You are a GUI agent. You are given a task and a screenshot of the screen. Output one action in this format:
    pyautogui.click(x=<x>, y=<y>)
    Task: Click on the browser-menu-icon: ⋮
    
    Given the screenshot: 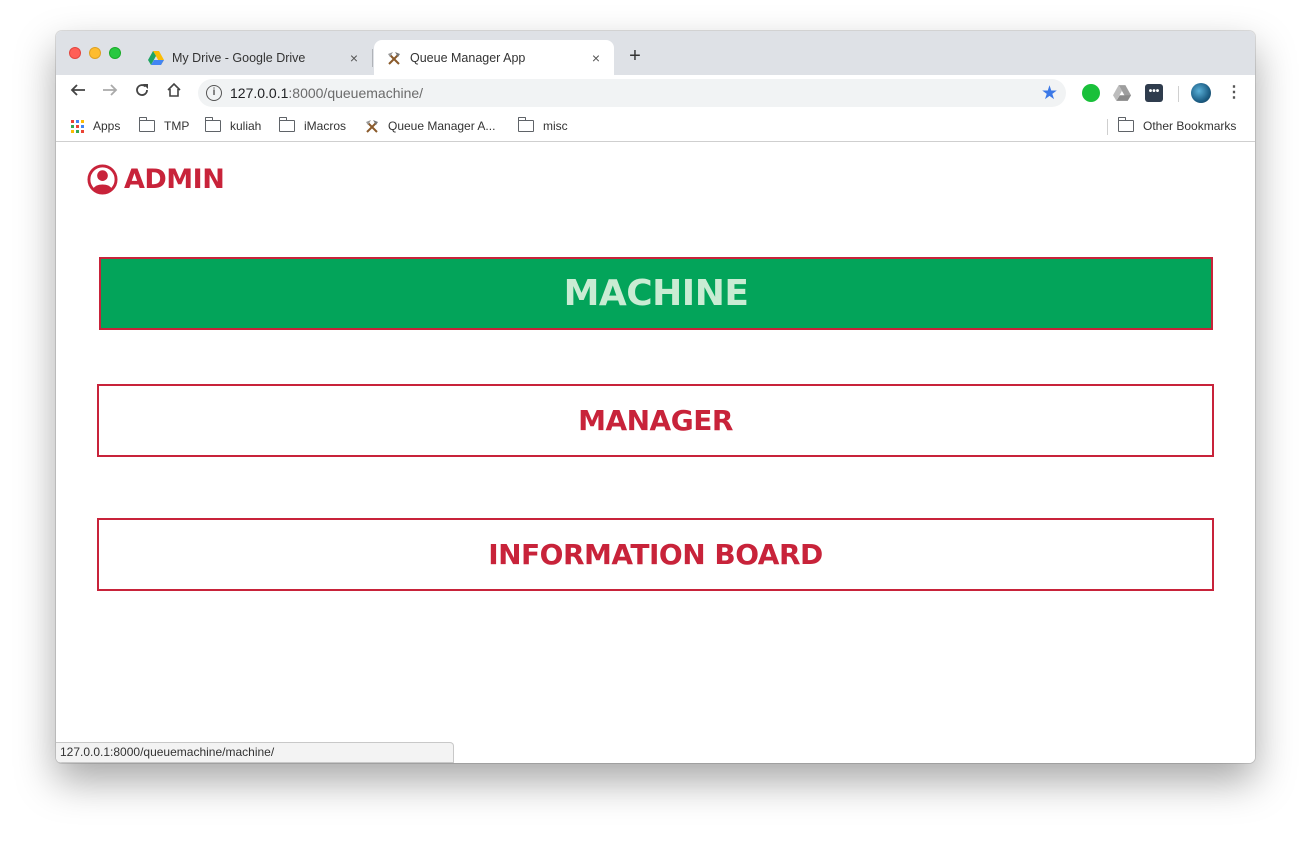 What is the action you would take?
    pyautogui.click(x=1234, y=93)
    